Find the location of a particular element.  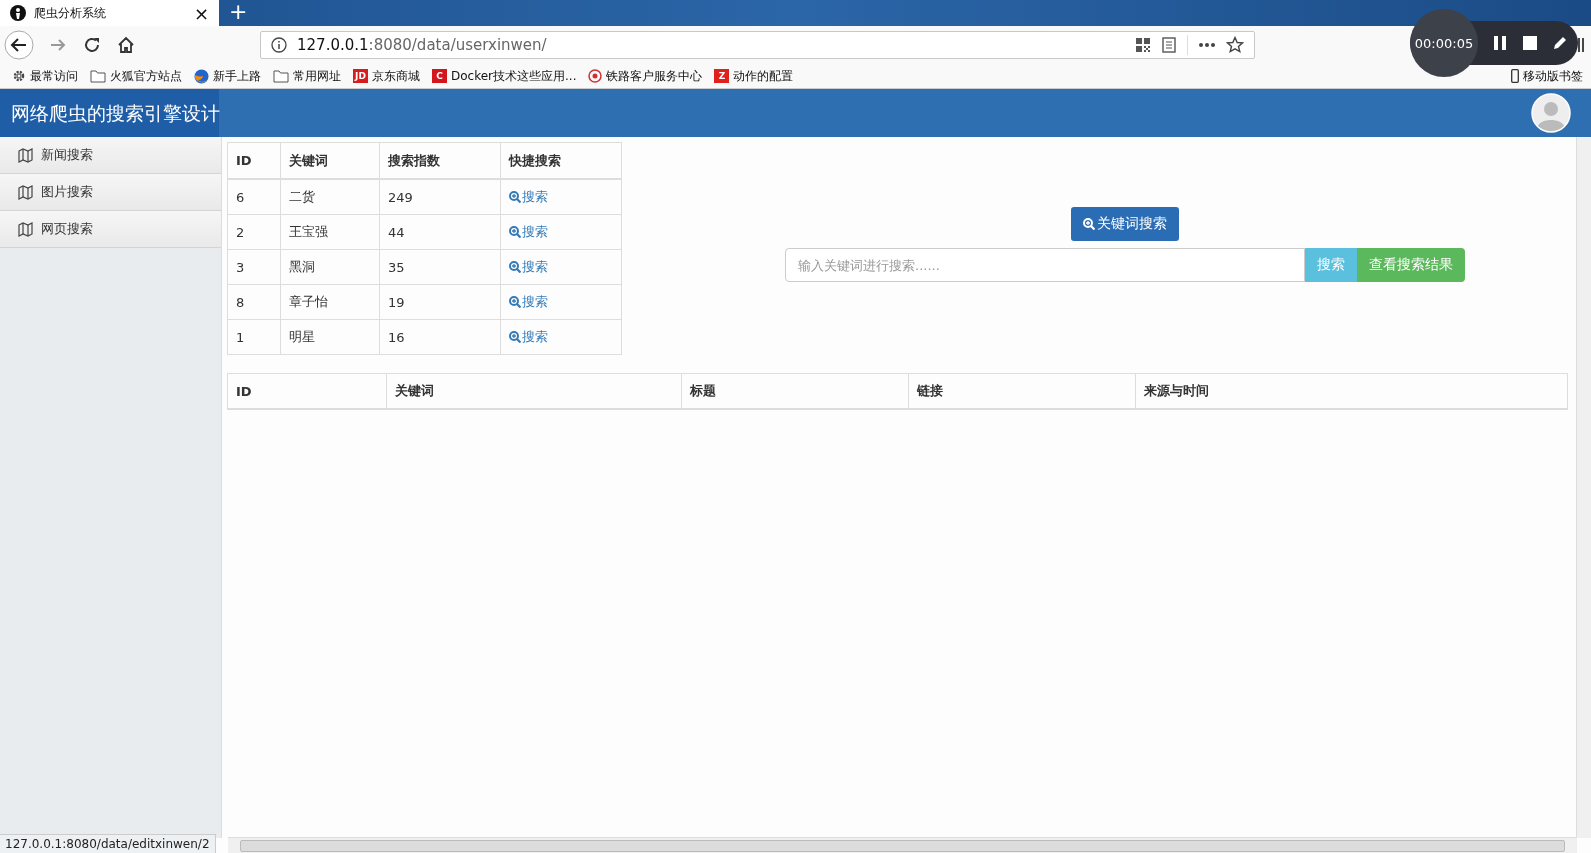

tab-close-button: × is located at coordinates (201, 13).